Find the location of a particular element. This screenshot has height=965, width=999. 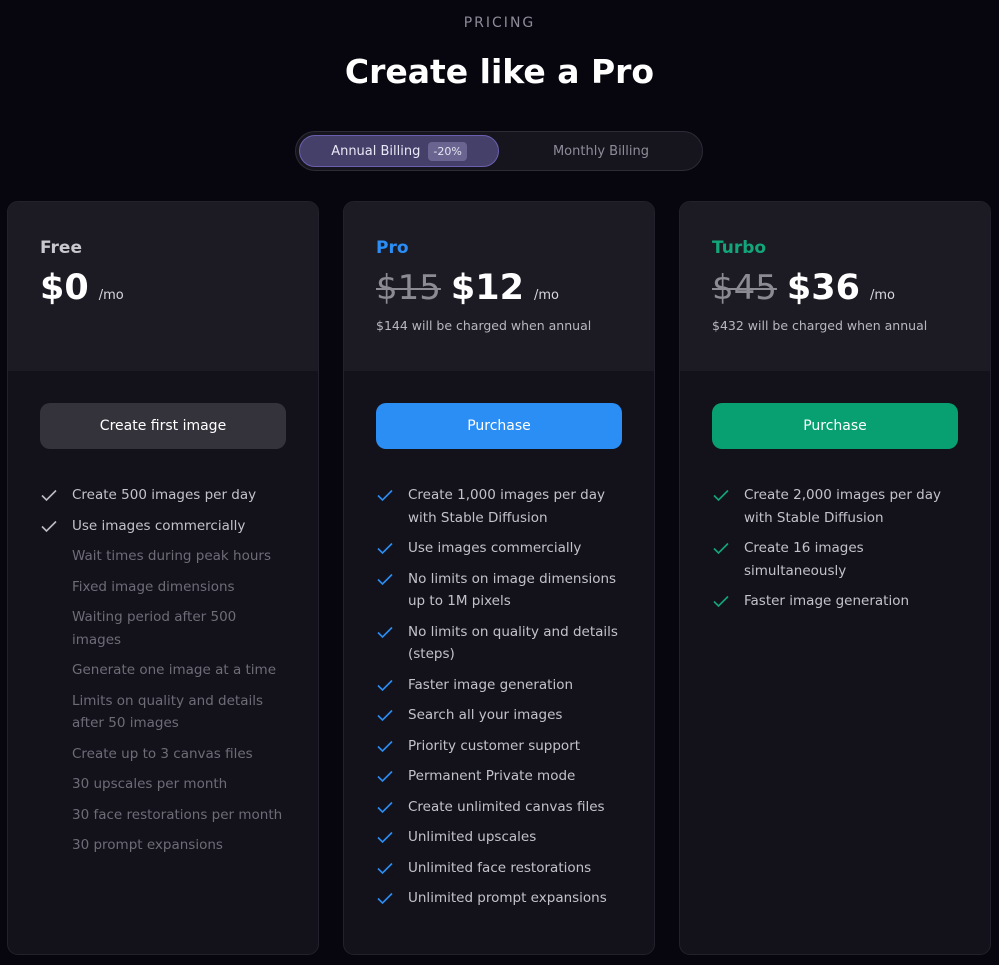

plan-name: Free is located at coordinates (61, 248).